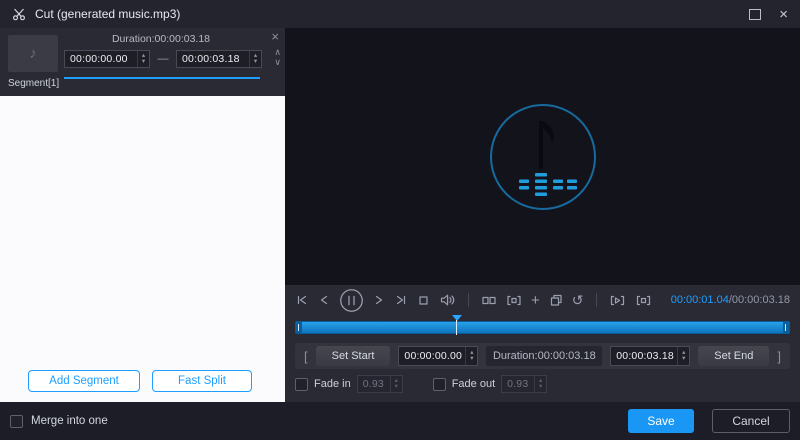 The image size is (800, 440). I want to click on segment-time-inputs: 00:00:00.00 ▴ ▾ — 00:00:03.18 ▴ ▾, so click(163, 59).